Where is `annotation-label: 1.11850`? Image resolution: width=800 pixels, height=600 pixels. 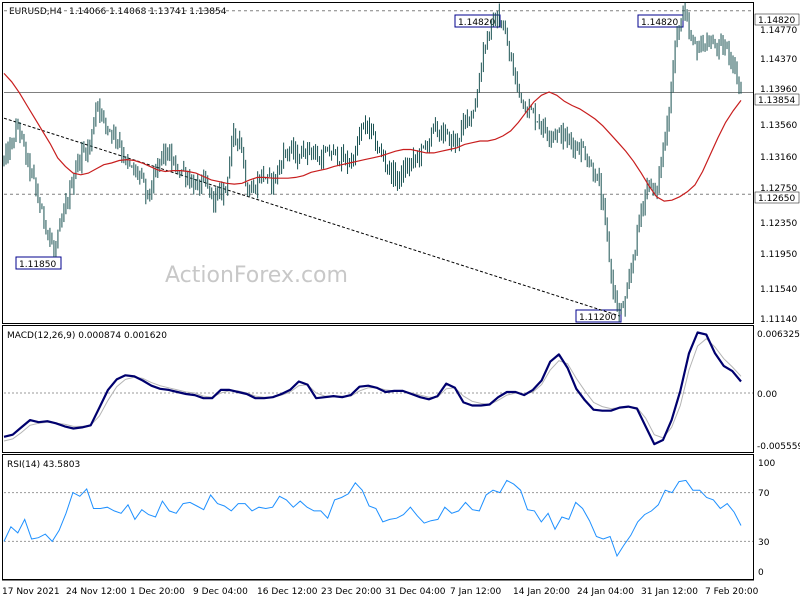
annotation-label: 1.11850 is located at coordinates (37, 265).